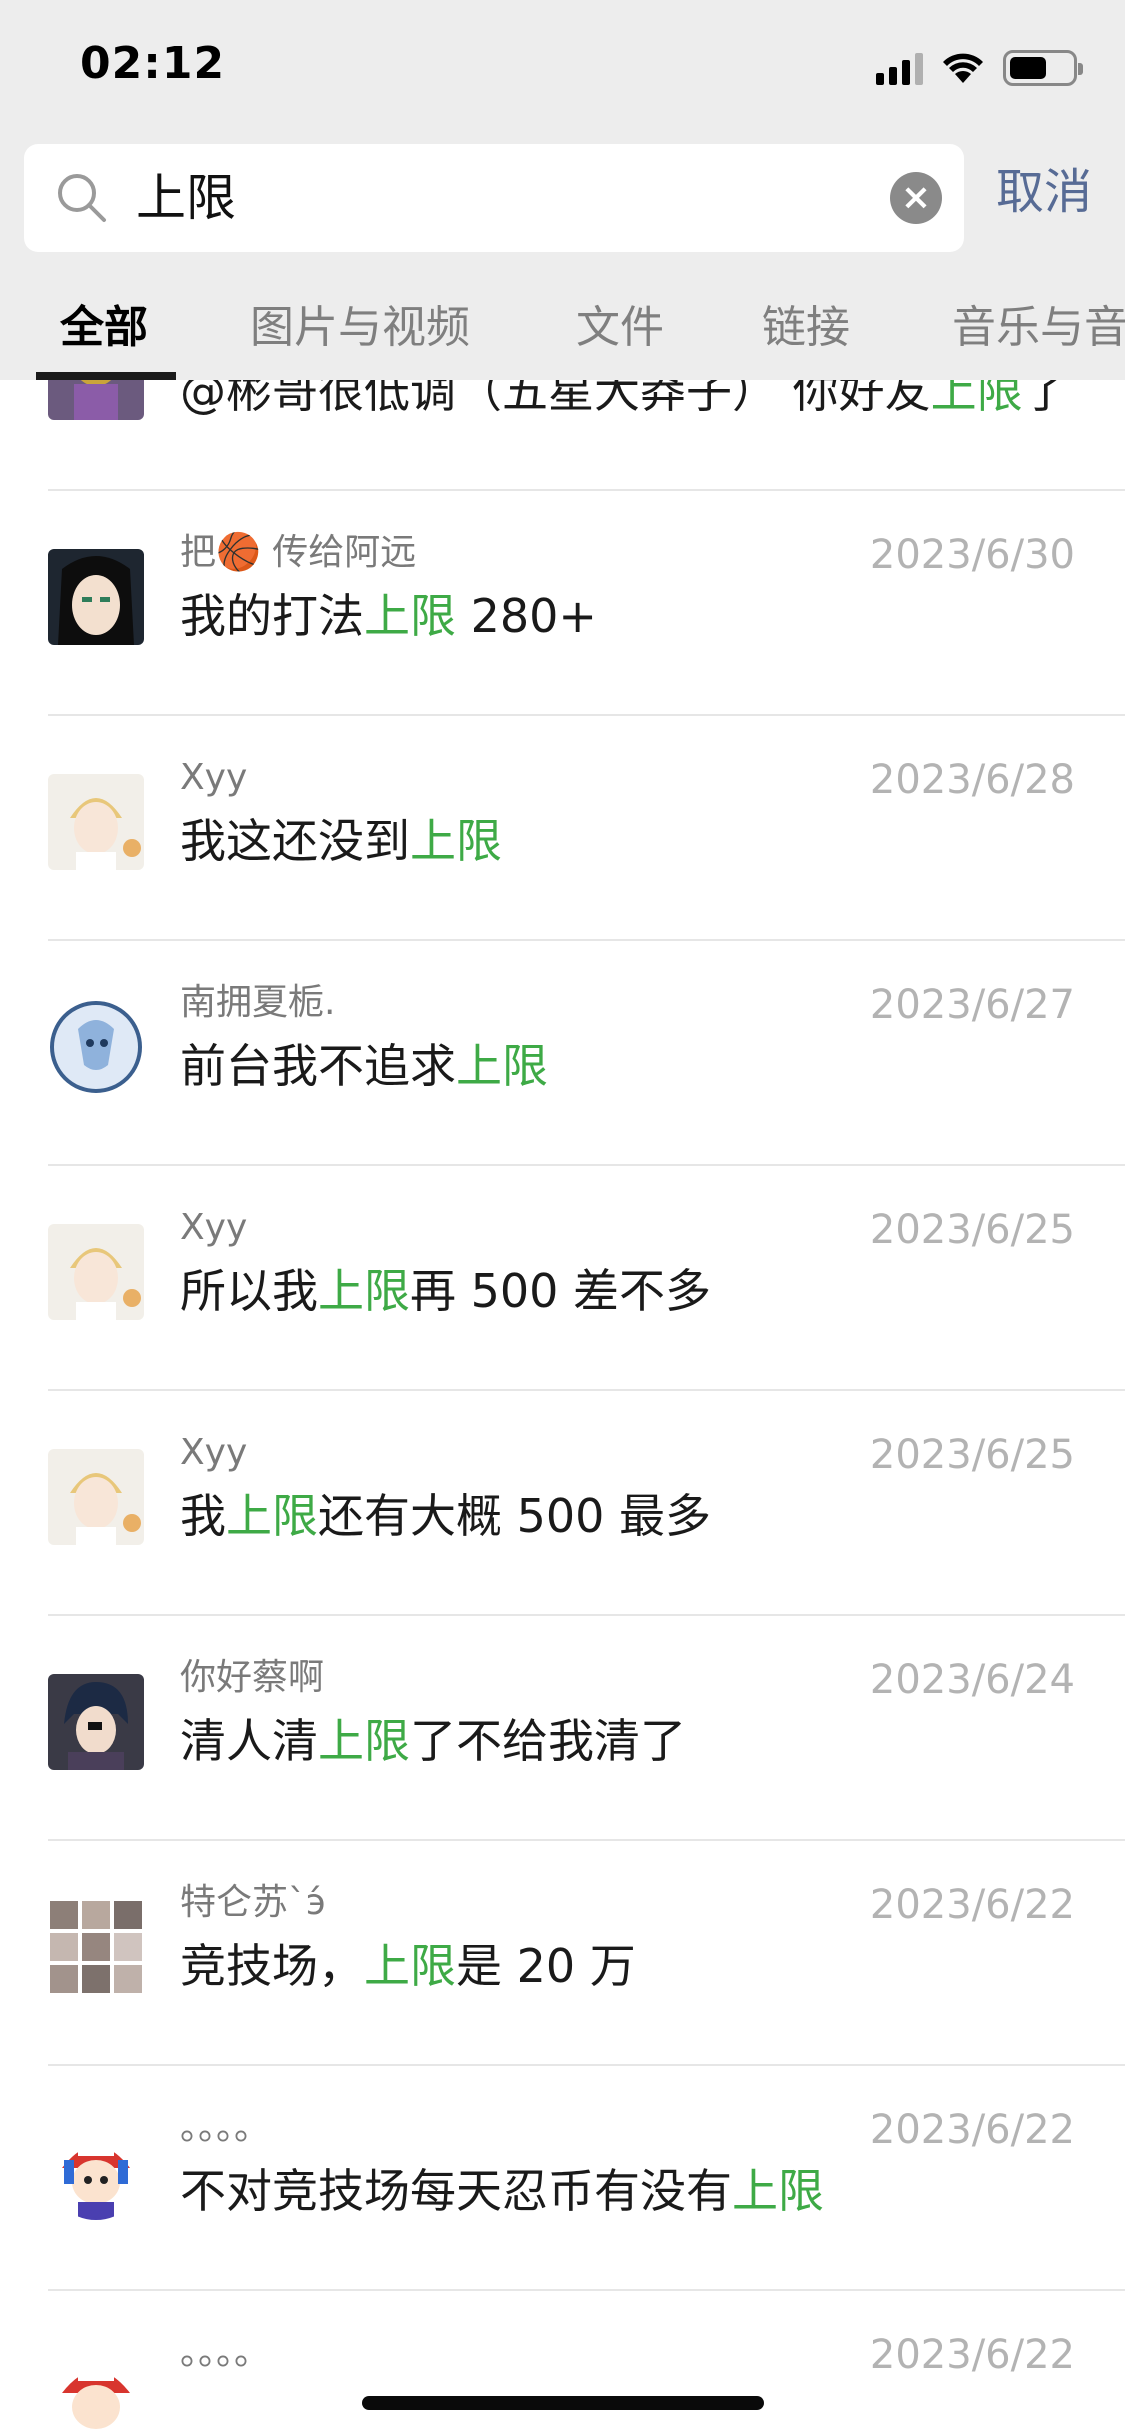 The height and width of the screenshot is (2436, 1125). I want to click on message-date: 2023/6/28, so click(972, 780).